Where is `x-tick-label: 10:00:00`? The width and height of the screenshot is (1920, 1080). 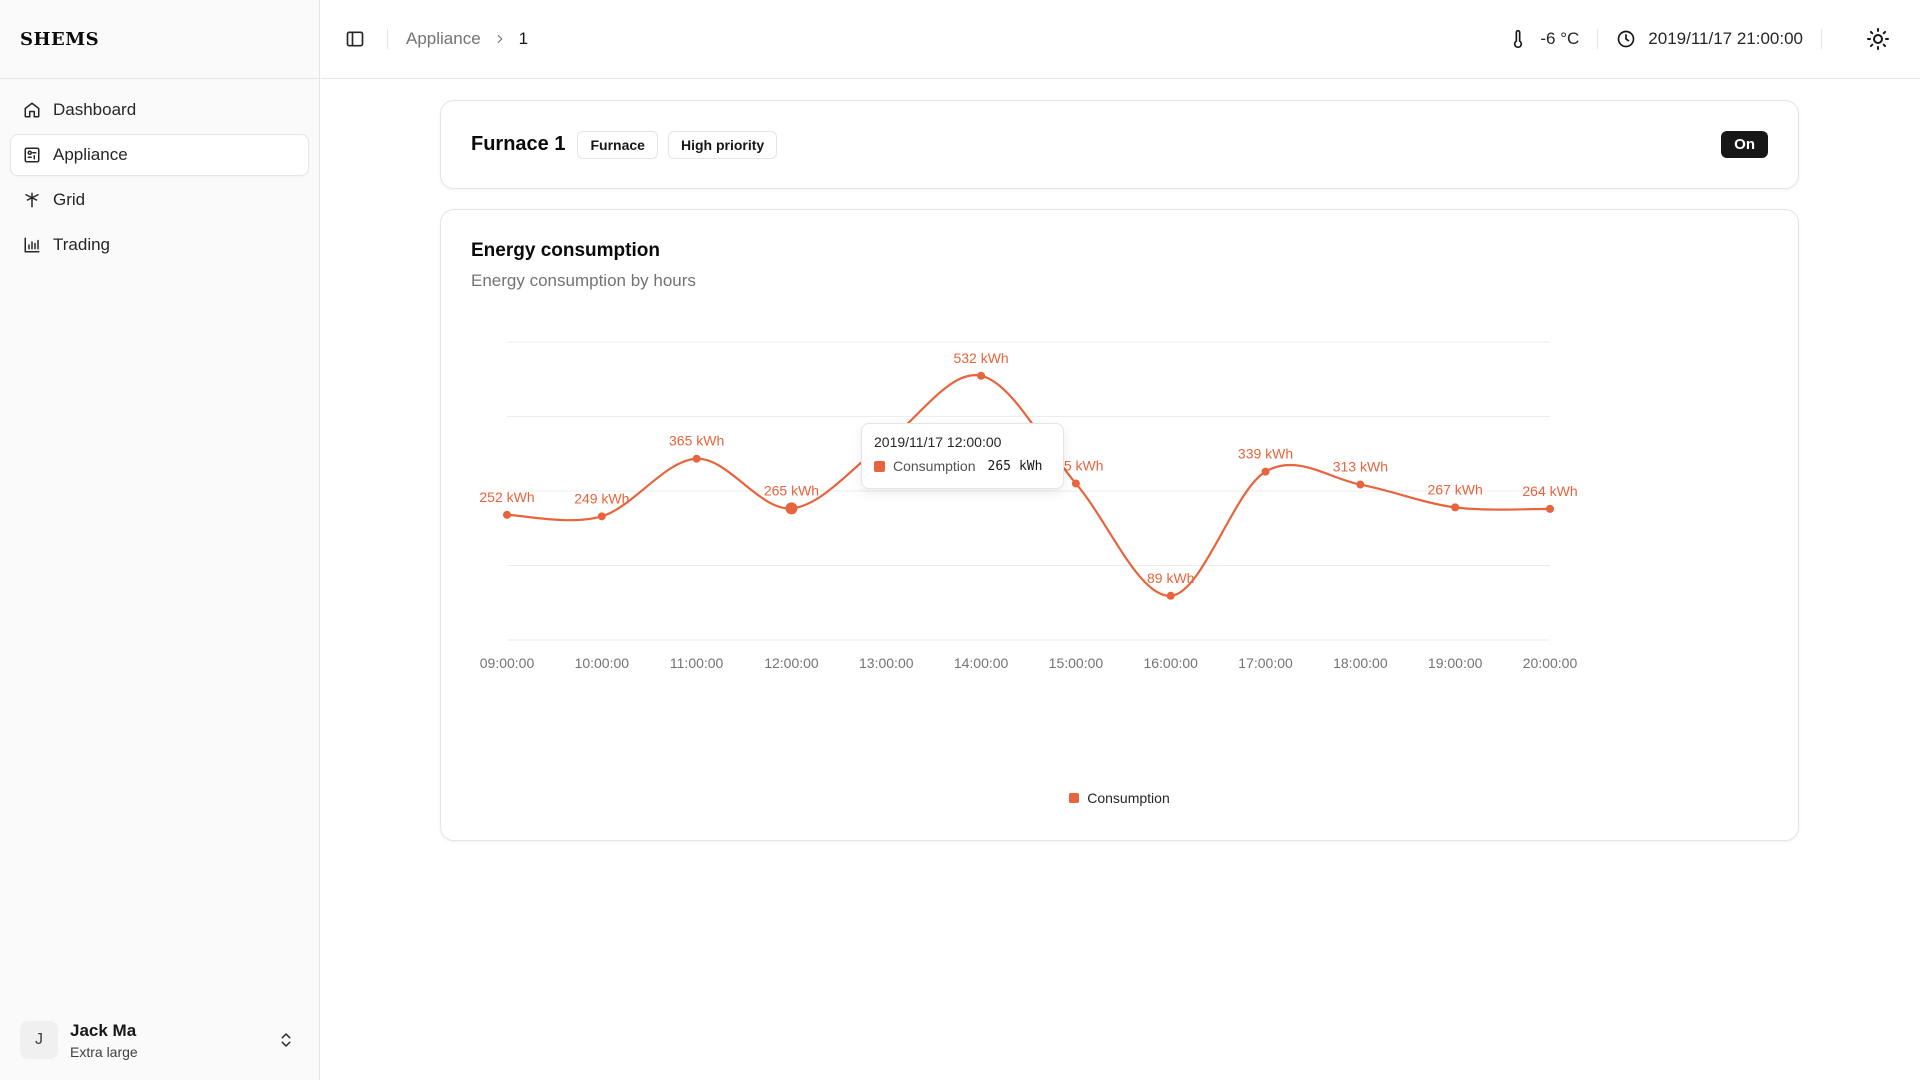
x-tick-label: 10:00:00 is located at coordinates (602, 663).